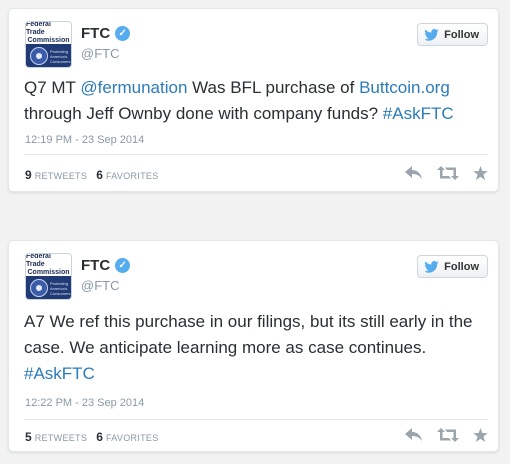 The height and width of the screenshot is (464, 510). What do you see at coordinates (92, 175) in the screenshot?
I see `tweet-stats: 9 RETWEETS 6 FAVORITES` at bounding box center [92, 175].